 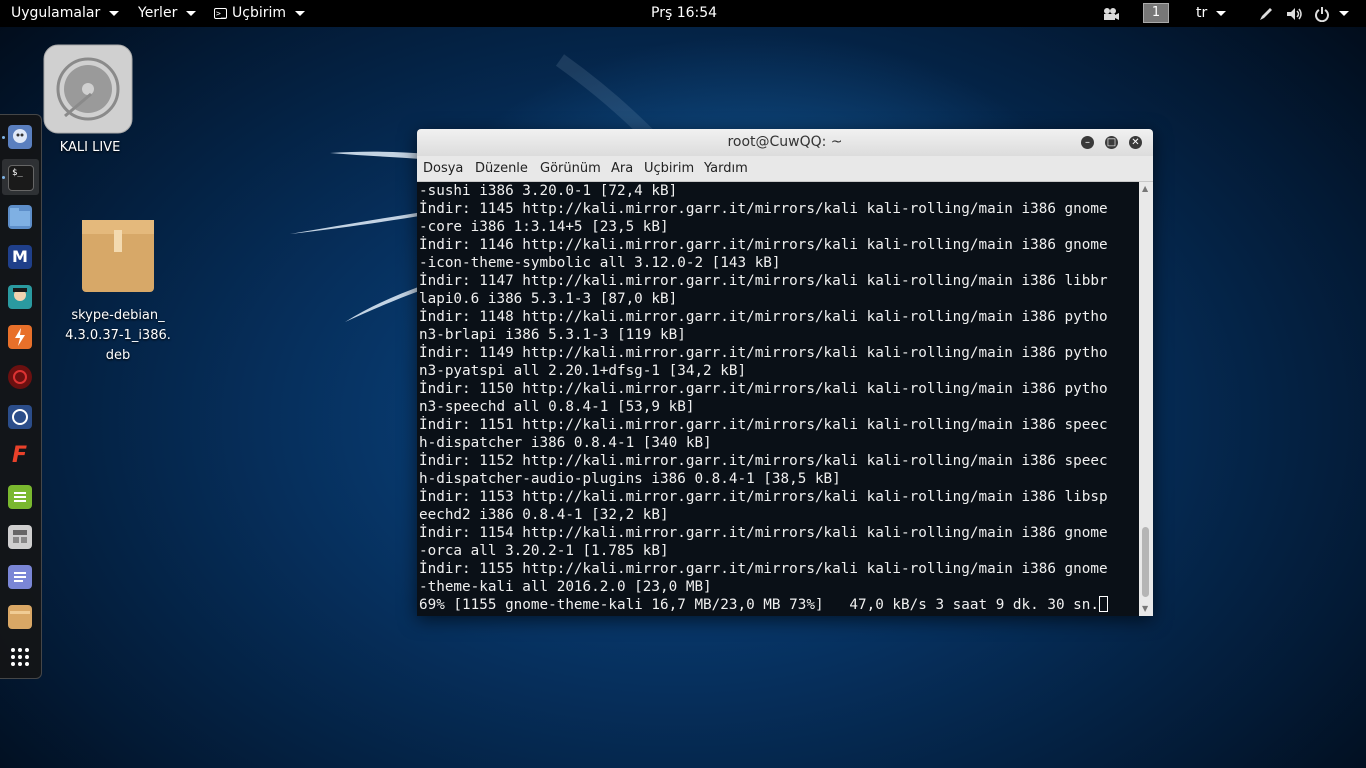 What do you see at coordinates (158, 13) in the screenshot?
I see `places-label: Yerler` at bounding box center [158, 13].